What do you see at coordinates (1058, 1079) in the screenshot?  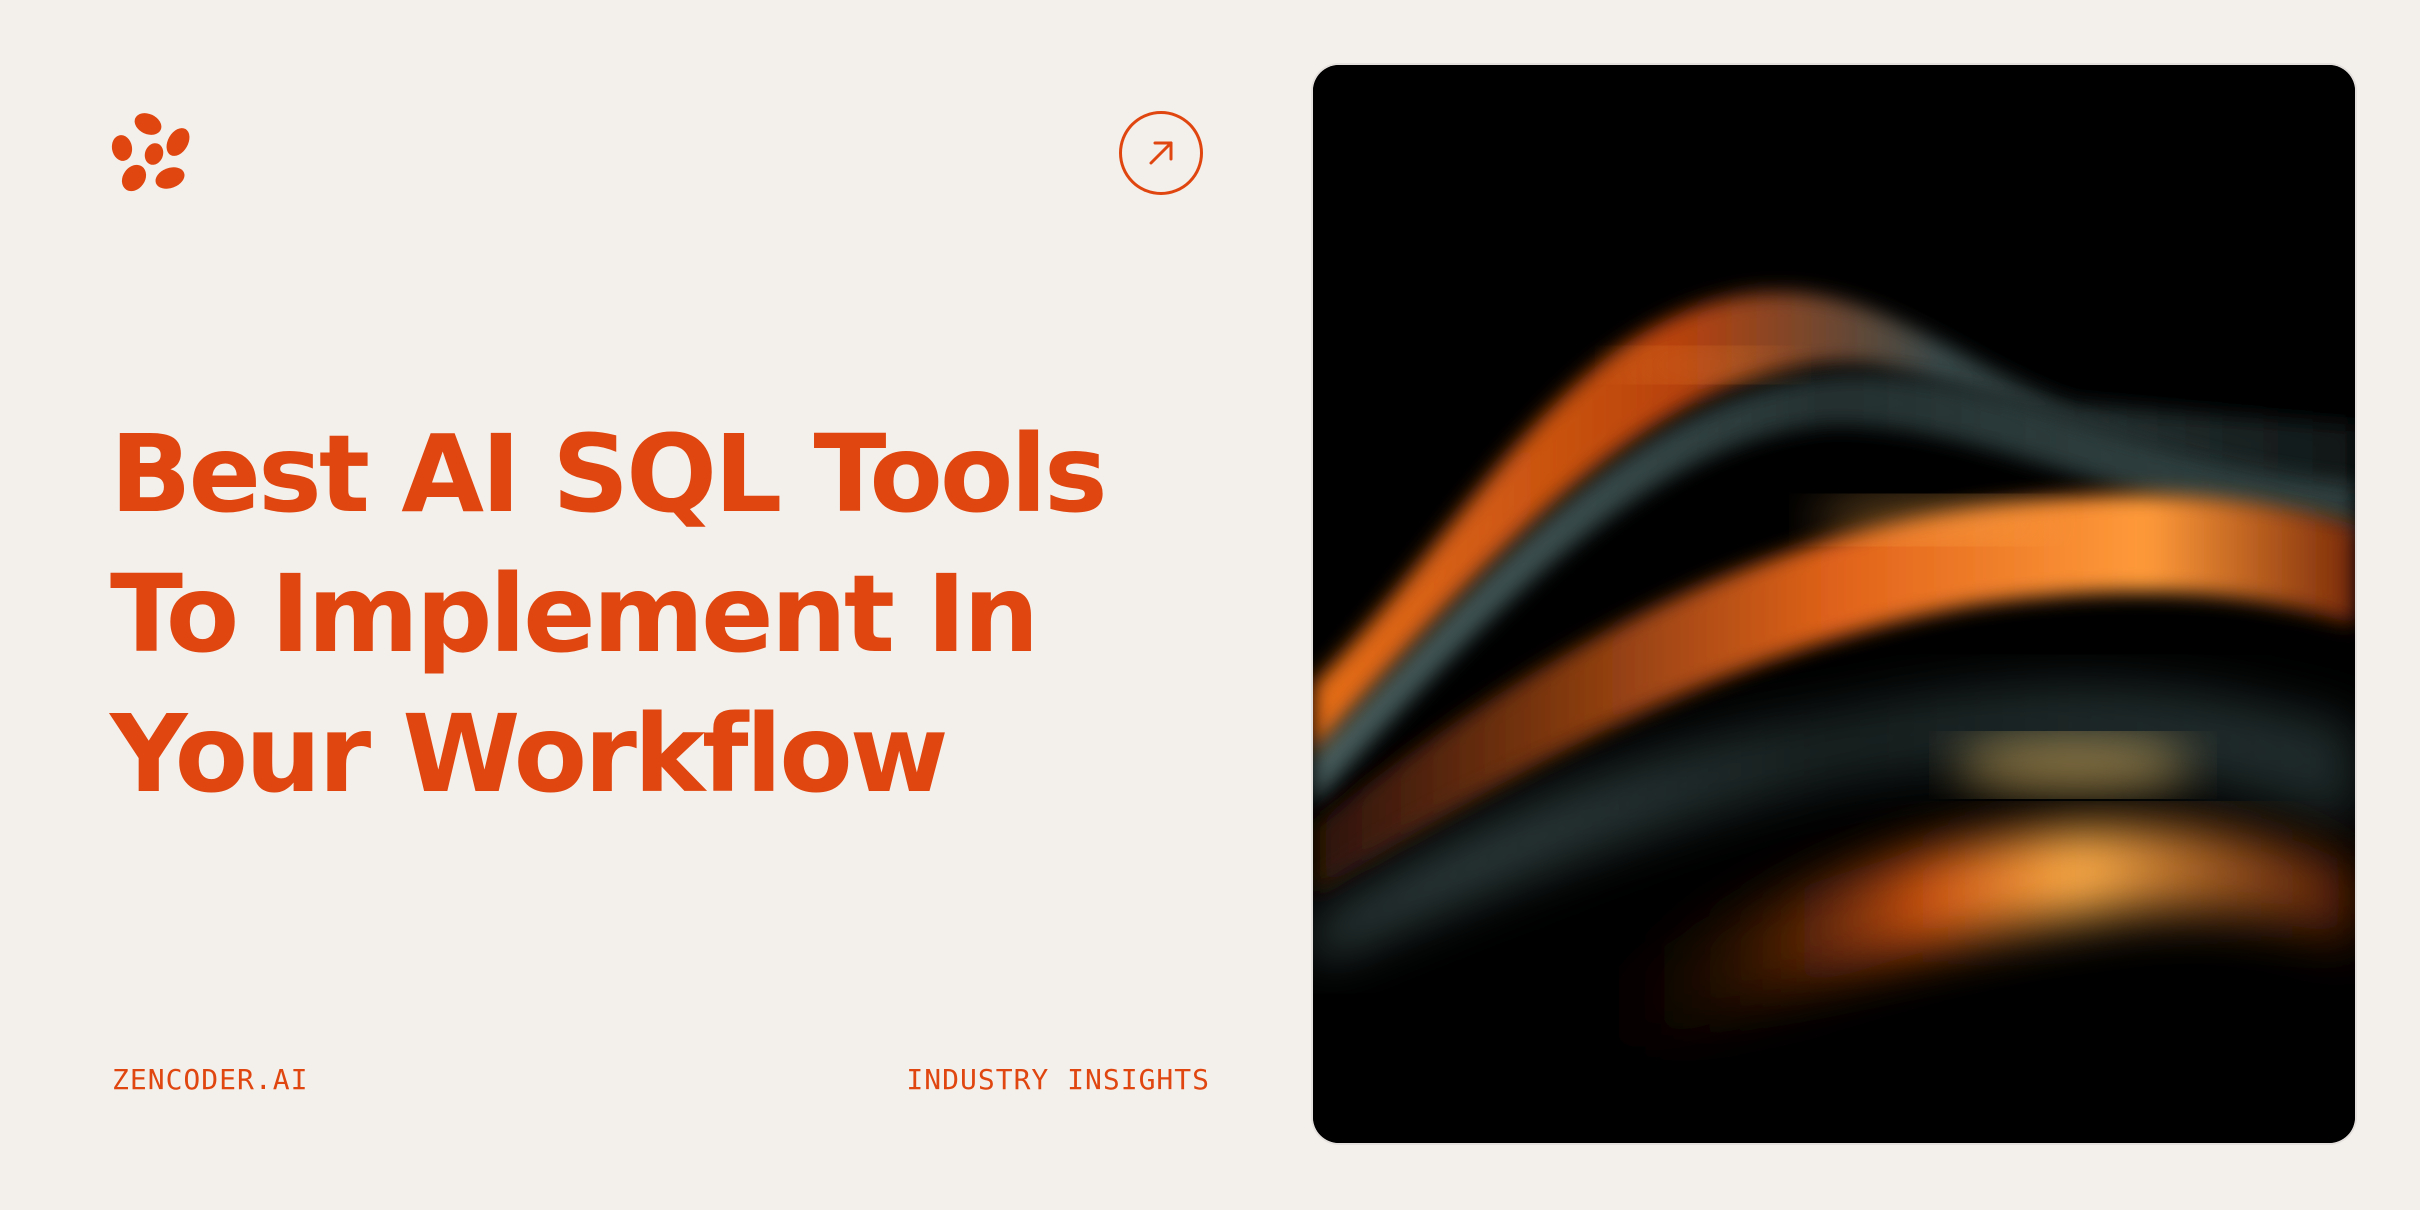 I see `category-label: INDUSTRY INSIGHTS` at bounding box center [1058, 1079].